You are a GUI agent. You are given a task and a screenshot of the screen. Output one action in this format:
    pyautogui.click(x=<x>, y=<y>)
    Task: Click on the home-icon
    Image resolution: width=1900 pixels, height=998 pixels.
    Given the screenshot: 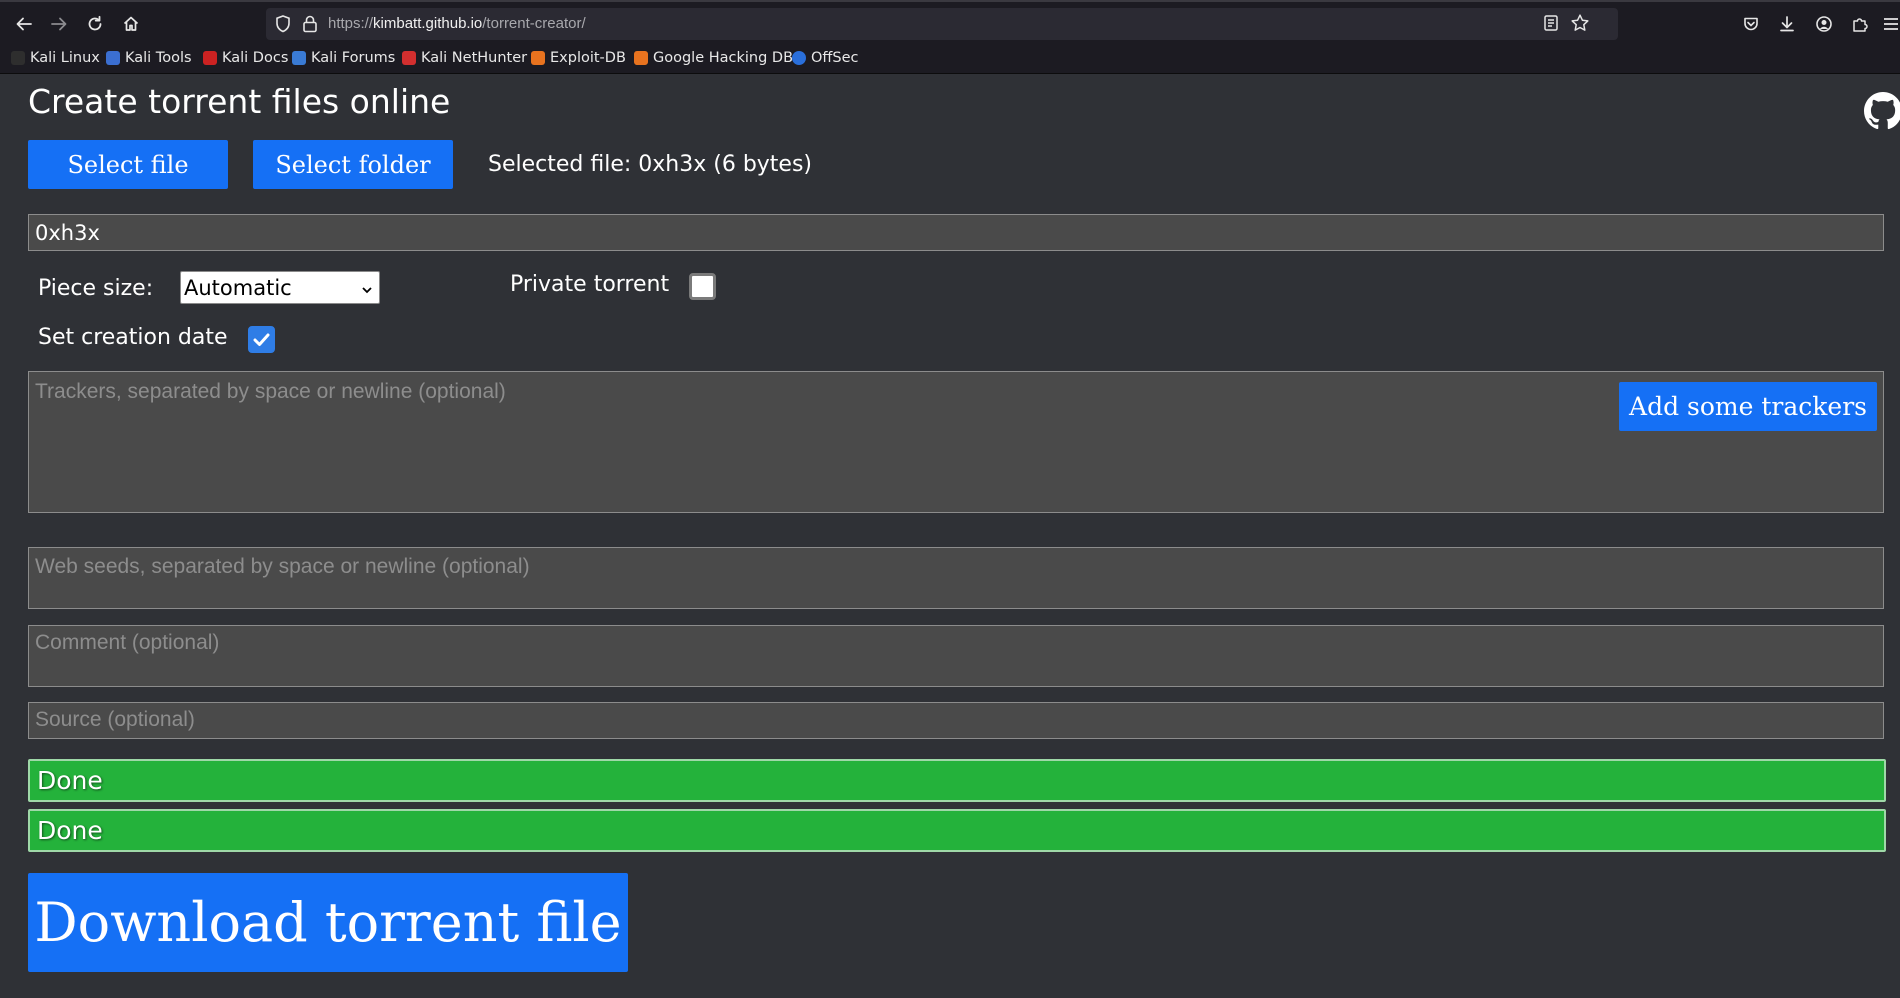 What is the action you would take?
    pyautogui.click(x=131, y=24)
    